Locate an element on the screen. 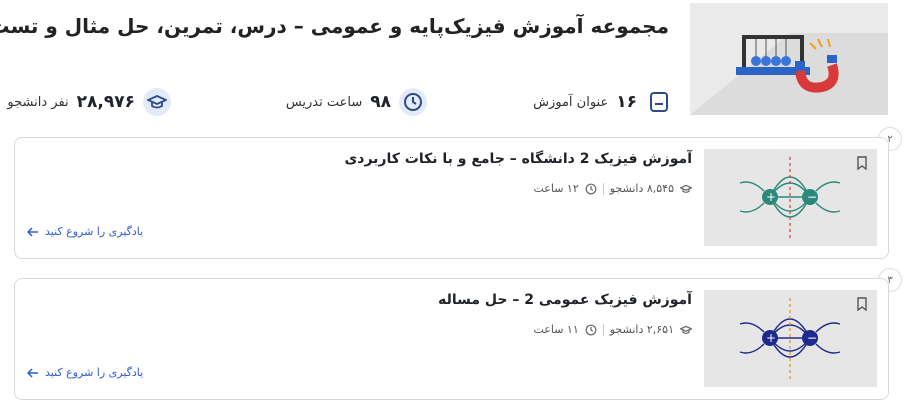 The height and width of the screenshot is (405, 905). course-hours: ۱۲ ساعت is located at coordinates (556, 188).